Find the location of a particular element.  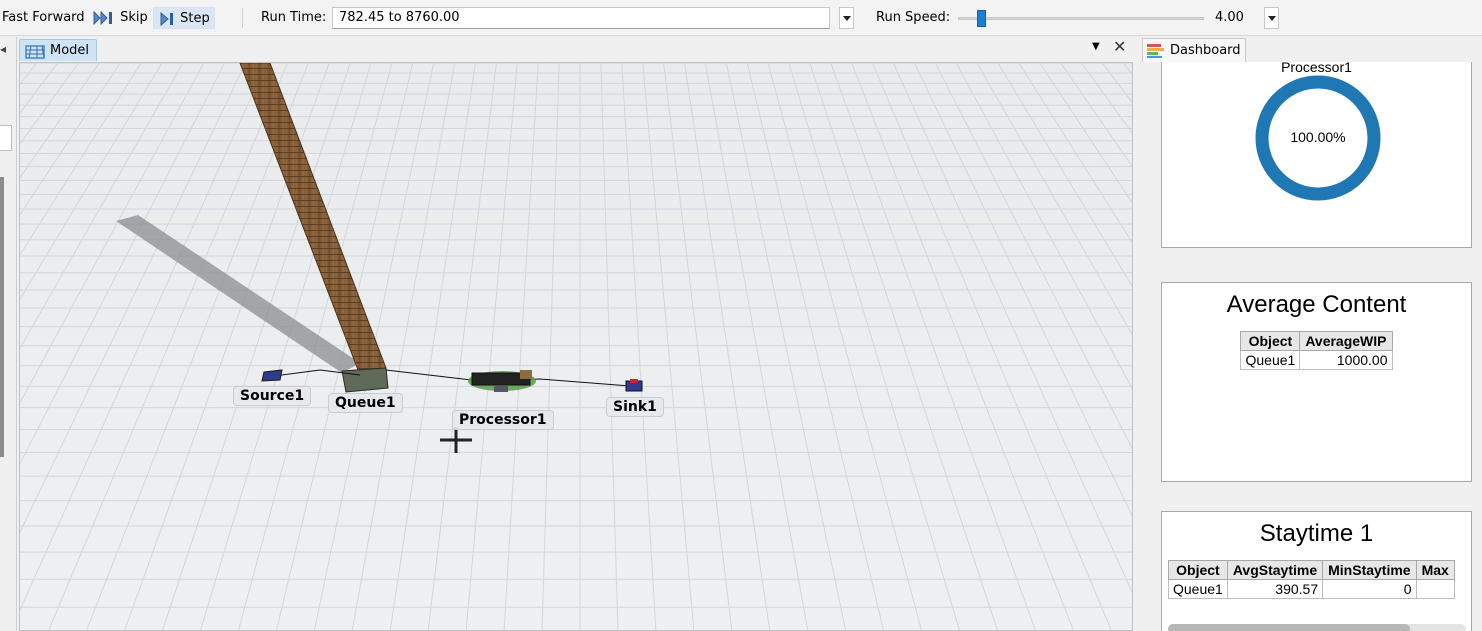

skip-icon is located at coordinates (102, 17).